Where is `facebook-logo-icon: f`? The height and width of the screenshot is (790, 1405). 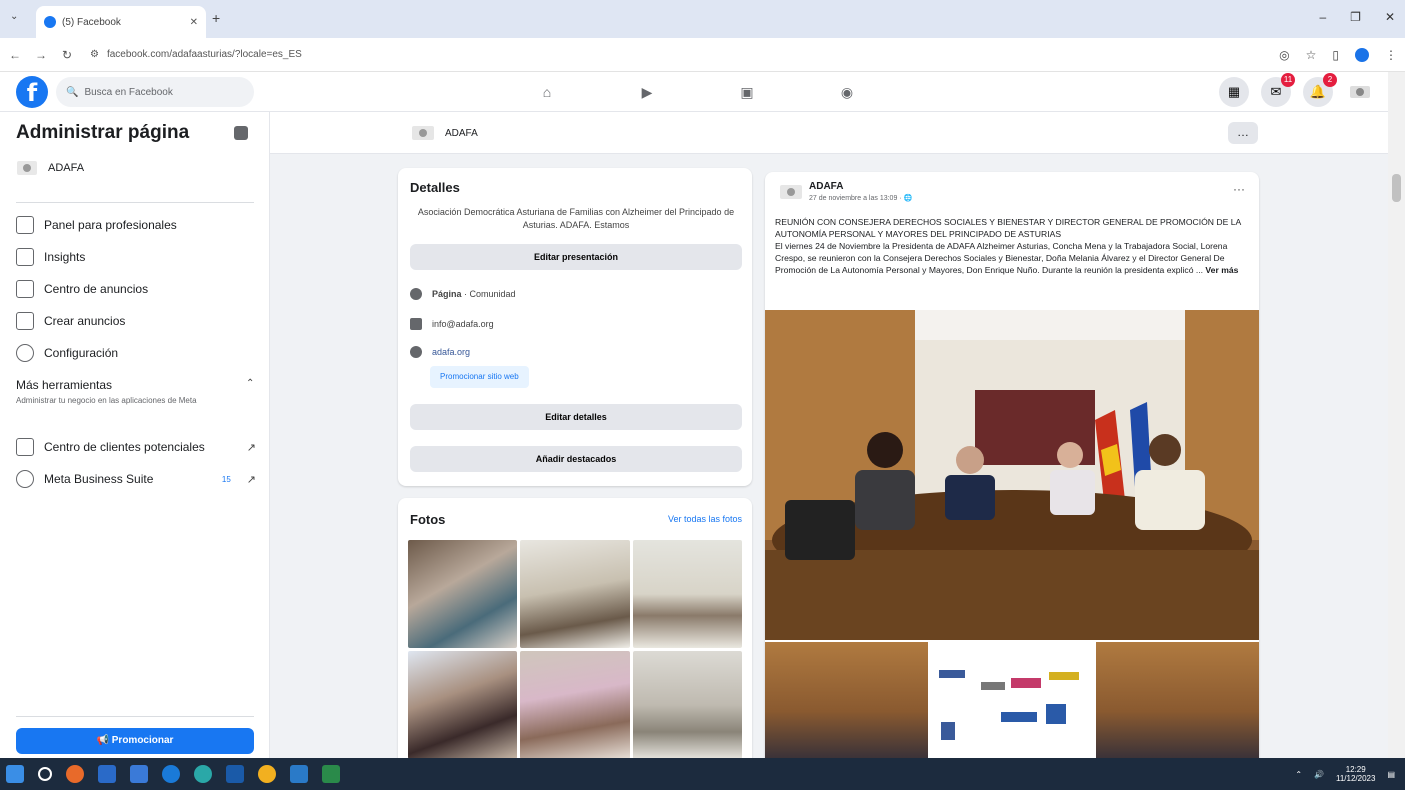 facebook-logo-icon: f is located at coordinates (32, 92).